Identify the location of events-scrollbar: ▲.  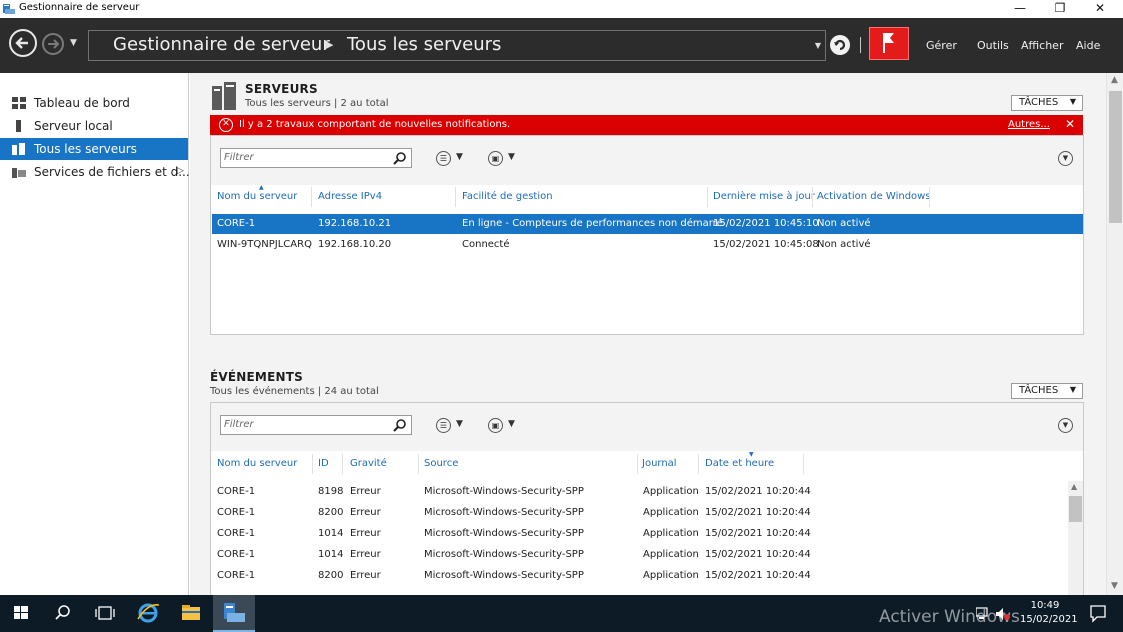
(1075, 541).